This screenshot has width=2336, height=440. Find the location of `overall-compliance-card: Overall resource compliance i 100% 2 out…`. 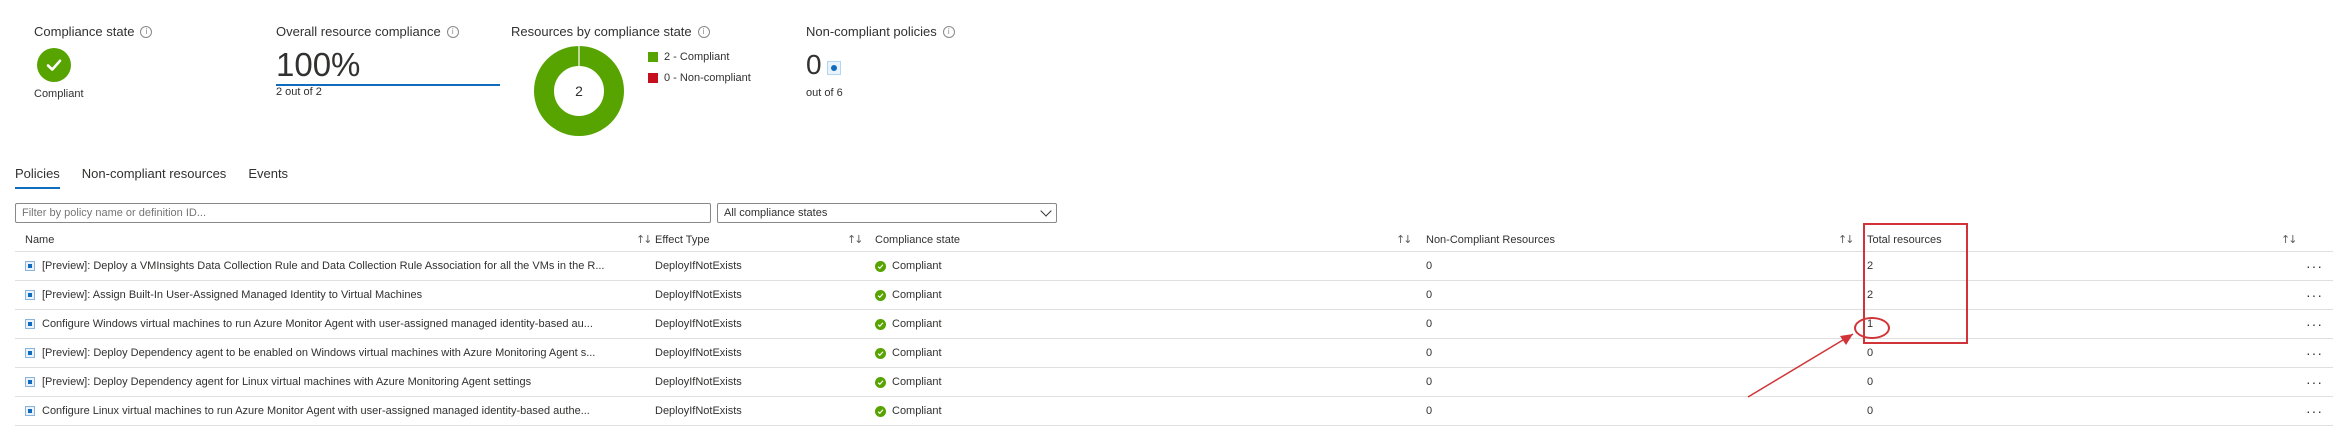

overall-compliance-card: Overall resource compliance i 100% 2 out… is located at coordinates (391, 61).